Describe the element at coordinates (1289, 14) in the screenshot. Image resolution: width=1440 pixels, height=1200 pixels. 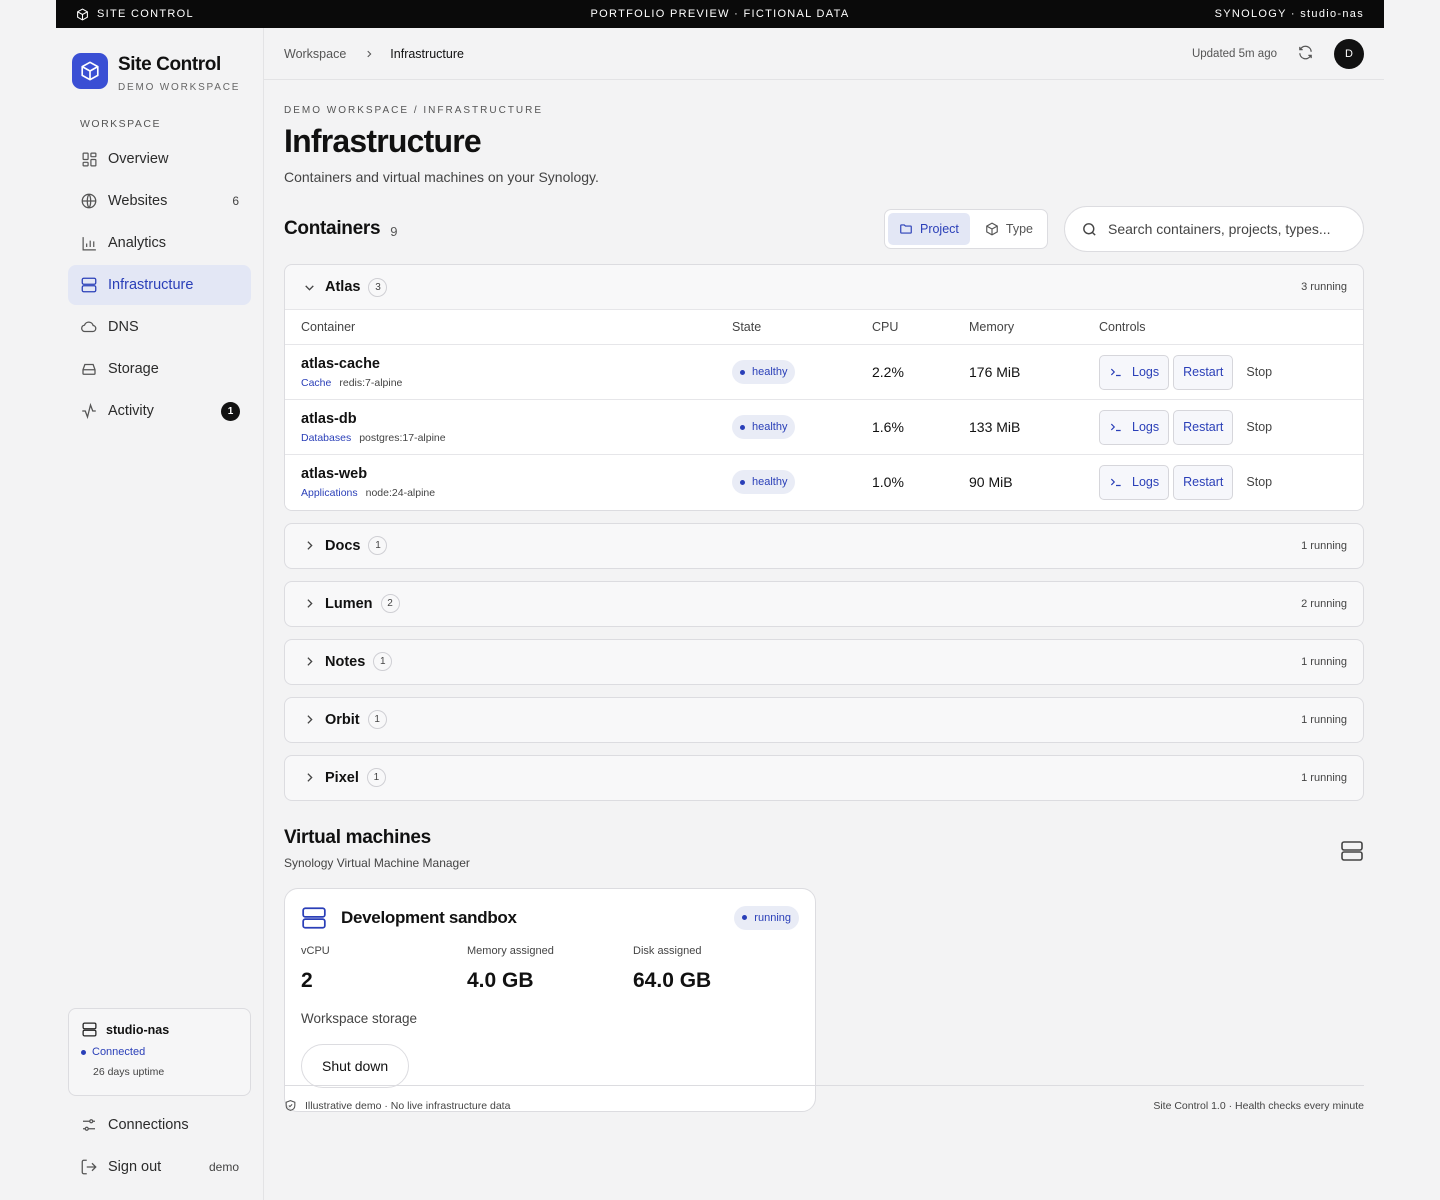
I see `banner-host: SYNOLOGY · studio-nas` at that location.